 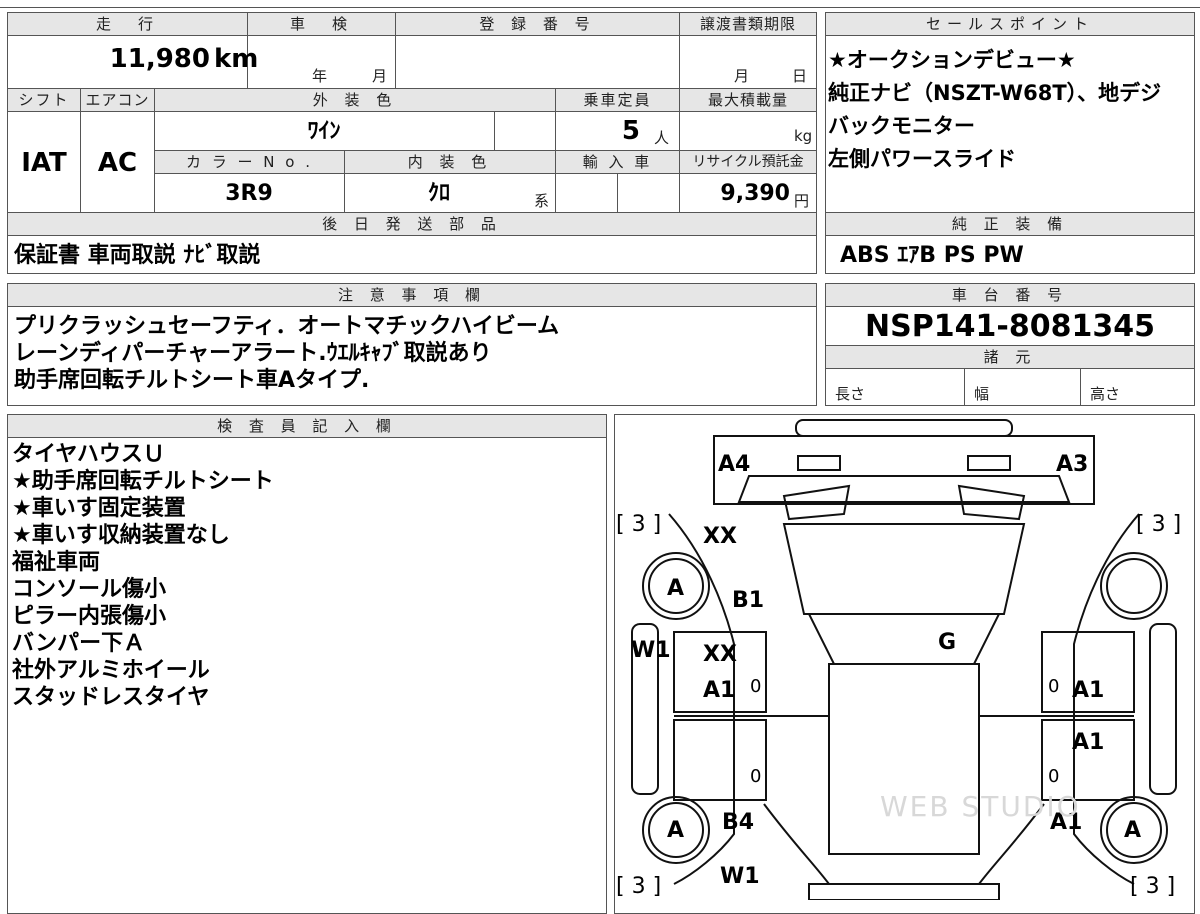 What do you see at coordinates (324, 131) in the screenshot?
I see `exterior-color-value: ﾜｲﾝ` at bounding box center [324, 131].